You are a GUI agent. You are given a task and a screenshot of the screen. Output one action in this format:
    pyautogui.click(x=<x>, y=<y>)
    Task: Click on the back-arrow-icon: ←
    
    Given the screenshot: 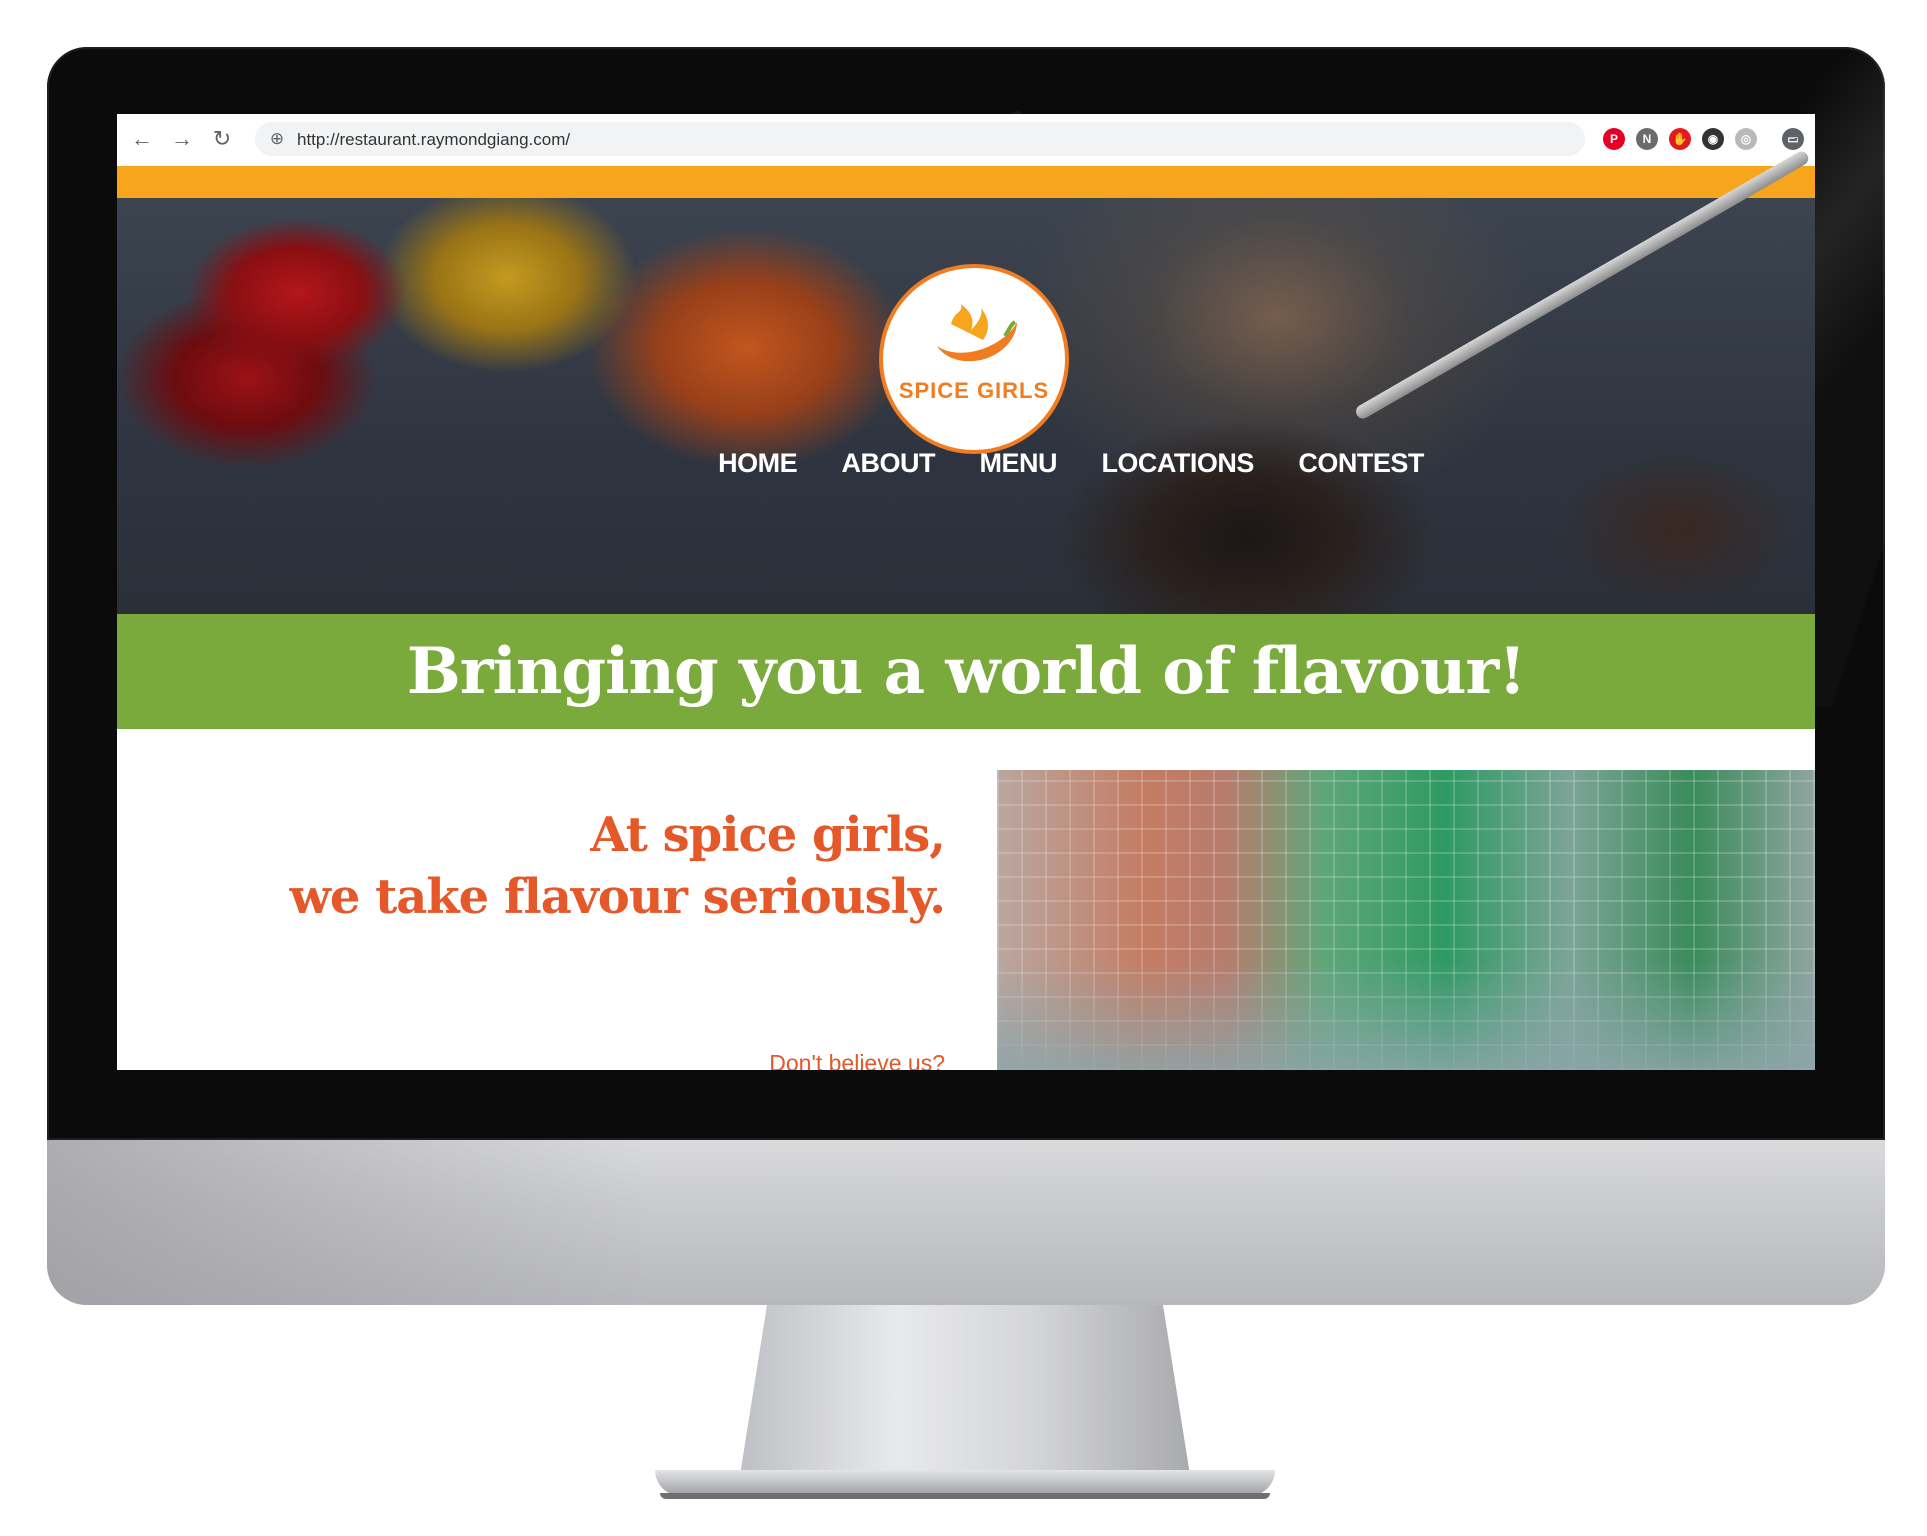 What is the action you would take?
    pyautogui.click(x=142, y=139)
    